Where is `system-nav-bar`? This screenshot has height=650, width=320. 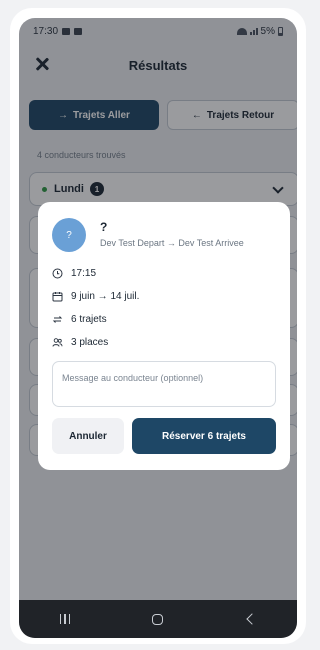 system-nav-bar is located at coordinates (158, 619).